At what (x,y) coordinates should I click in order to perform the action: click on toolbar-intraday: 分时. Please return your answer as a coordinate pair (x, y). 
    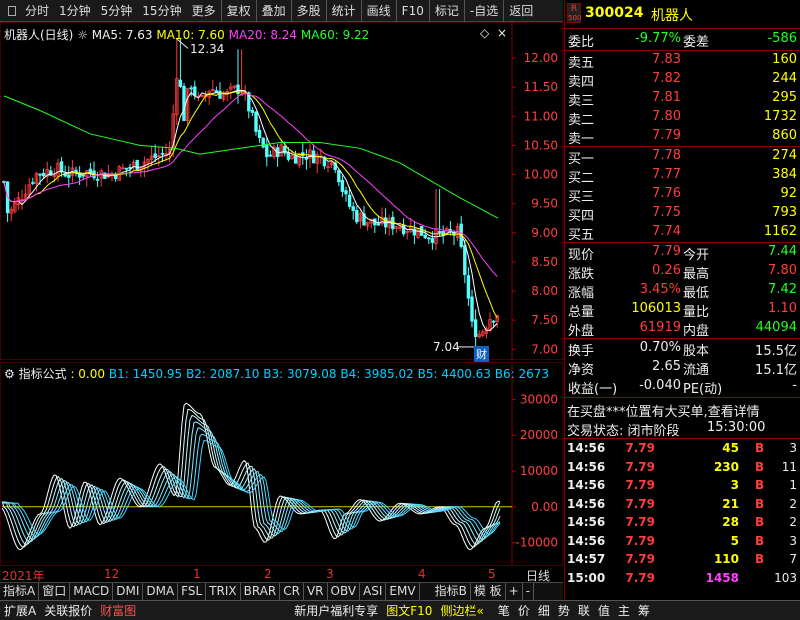
    Looking at the image, I should click on (37, 11).